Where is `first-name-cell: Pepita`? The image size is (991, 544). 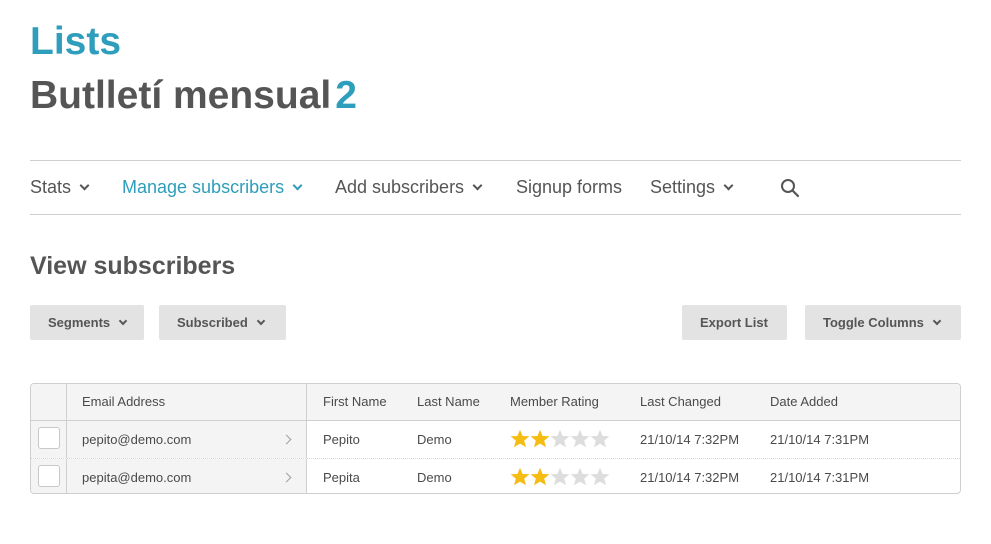
first-name-cell: Pepita is located at coordinates (341, 477).